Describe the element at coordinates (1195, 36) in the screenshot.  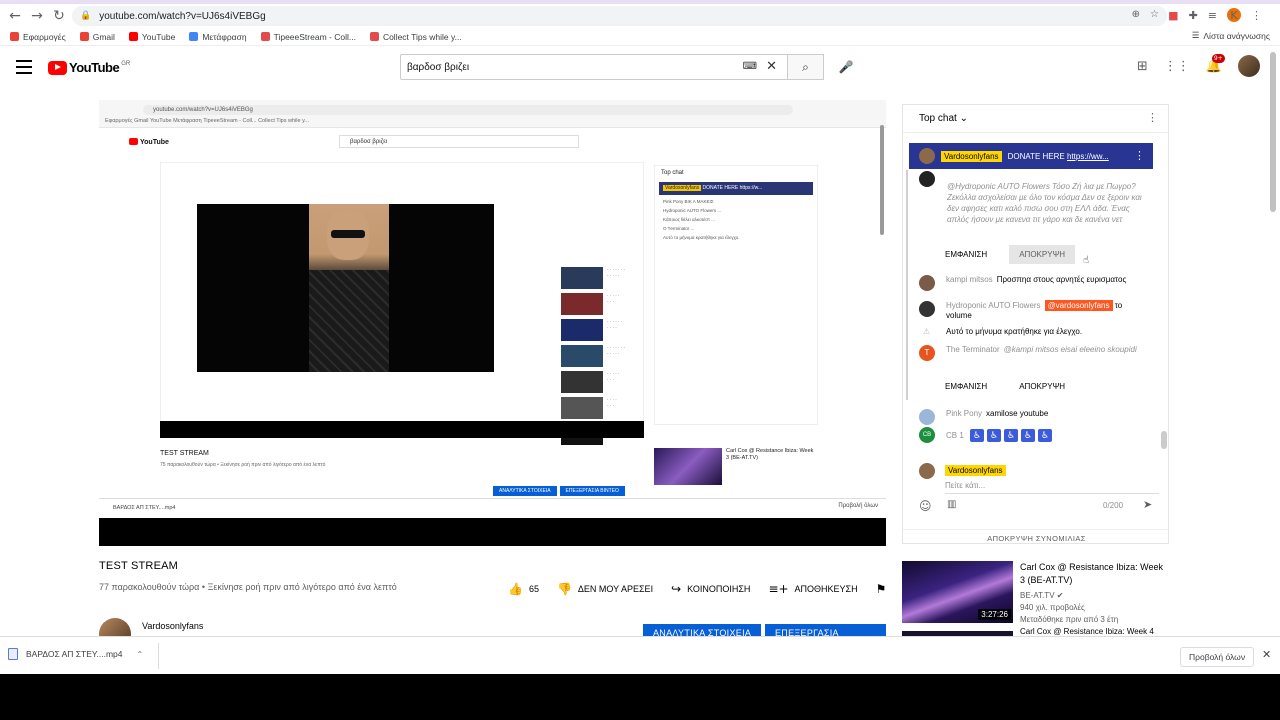
I see `reading-list-icon: ☰` at that location.